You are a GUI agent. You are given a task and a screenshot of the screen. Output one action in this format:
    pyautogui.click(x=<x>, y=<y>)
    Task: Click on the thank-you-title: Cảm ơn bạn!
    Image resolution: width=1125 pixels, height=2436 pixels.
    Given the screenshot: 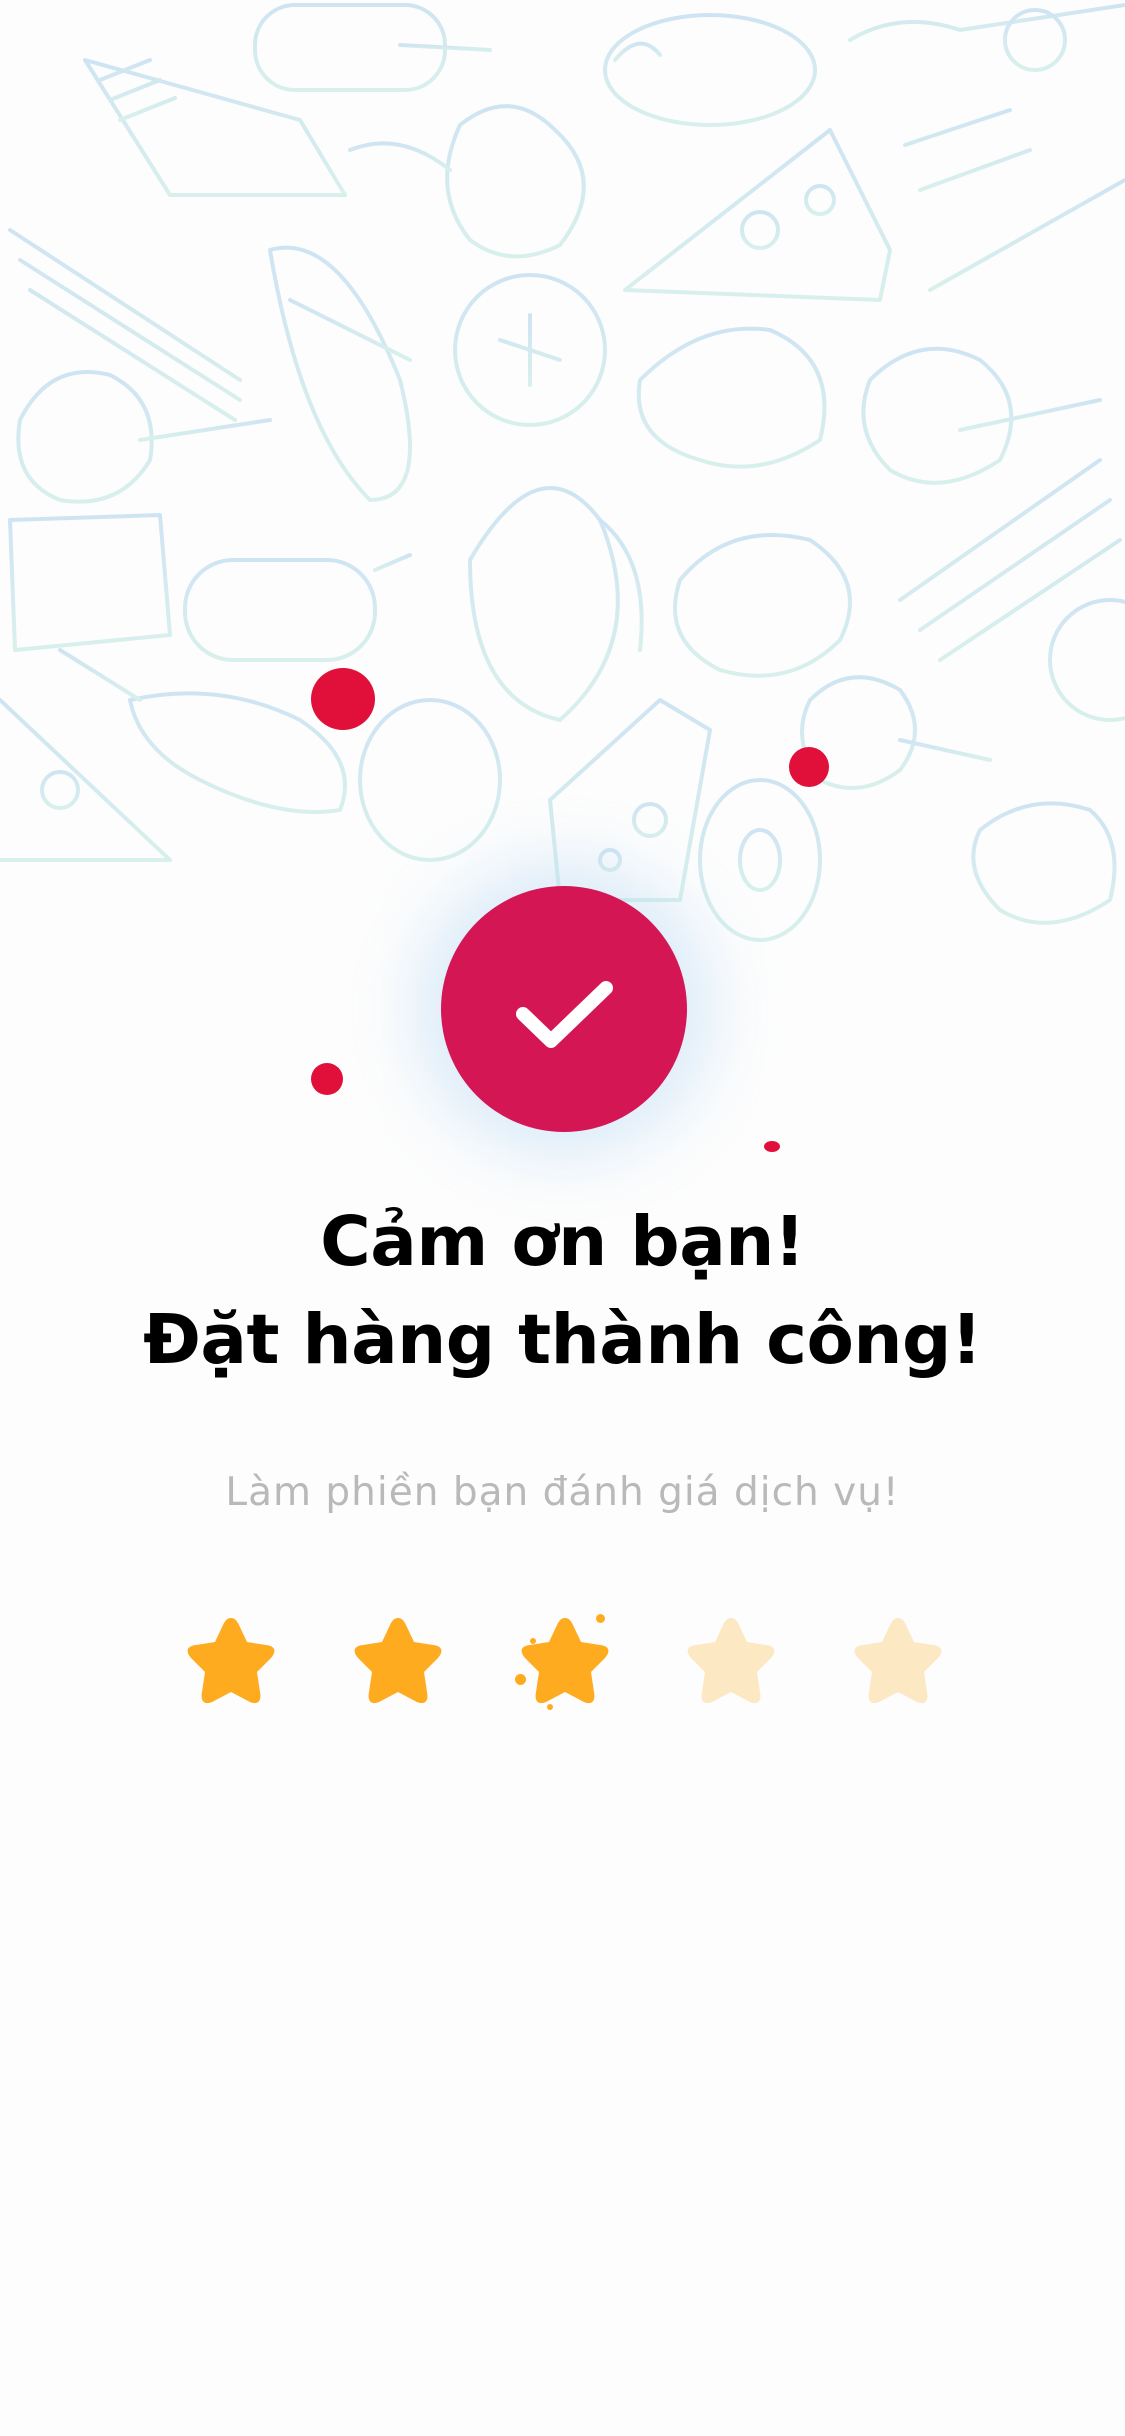 What is the action you would take?
    pyautogui.click(x=562, y=1242)
    